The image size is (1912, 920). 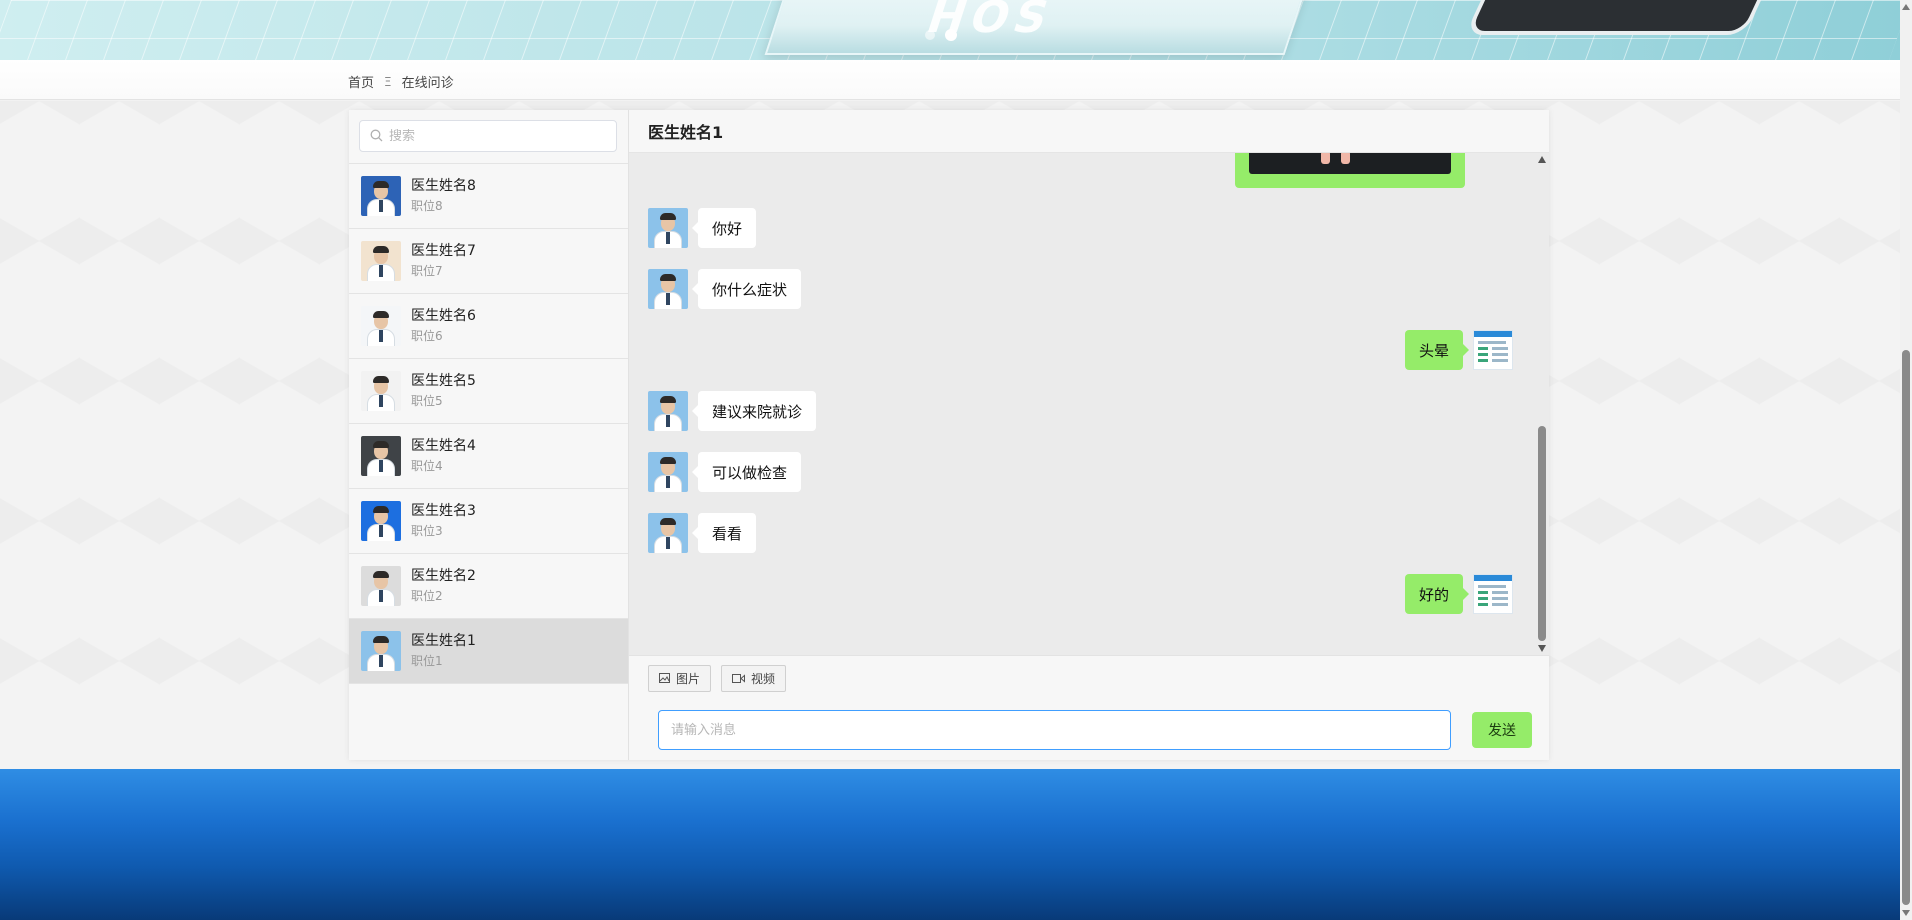 What do you see at coordinates (930, 35) in the screenshot?
I see `carousel-dot` at bounding box center [930, 35].